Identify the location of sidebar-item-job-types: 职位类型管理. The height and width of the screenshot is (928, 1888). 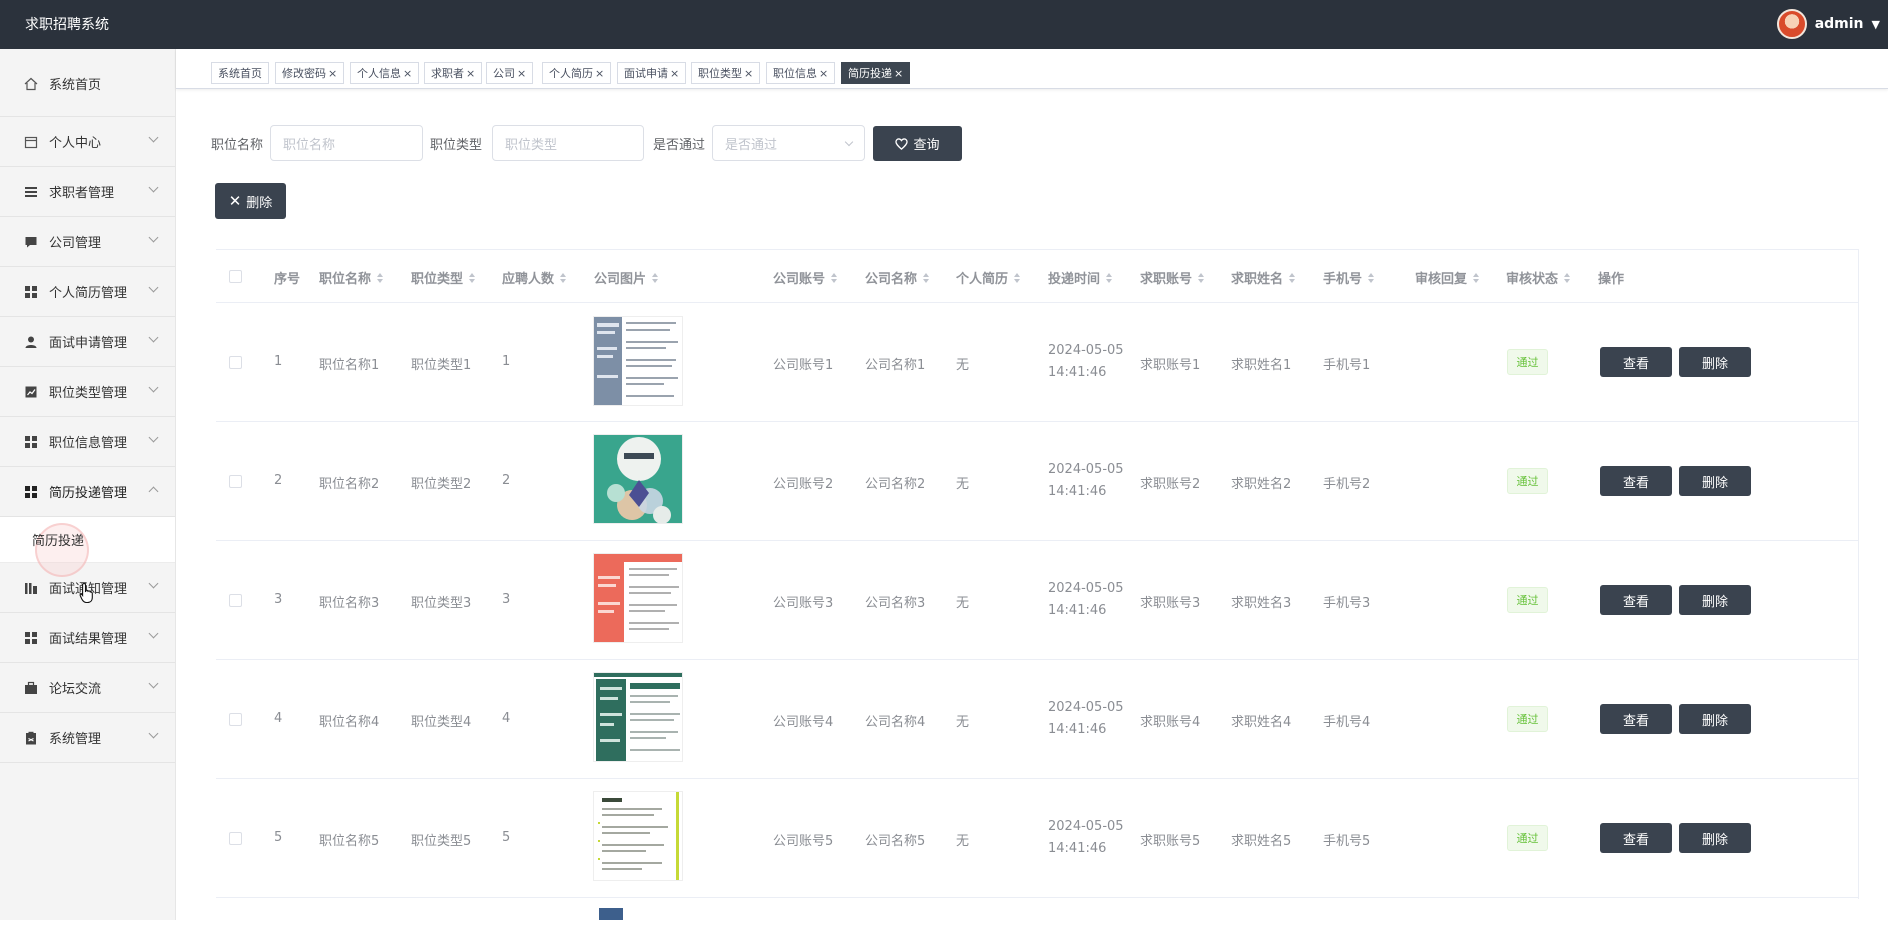
(87, 392).